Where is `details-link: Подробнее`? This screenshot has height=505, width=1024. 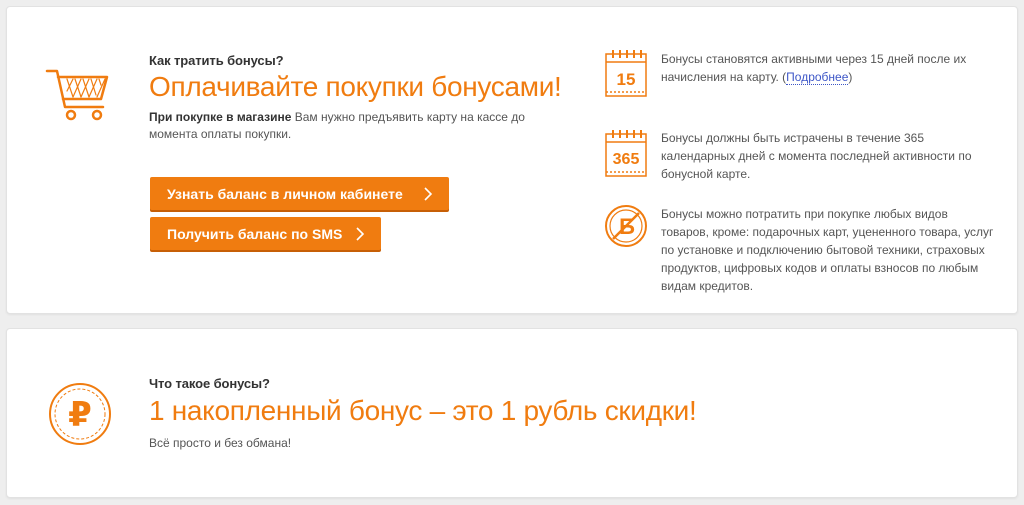 details-link: Подробнее is located at coordinates (817, 77).